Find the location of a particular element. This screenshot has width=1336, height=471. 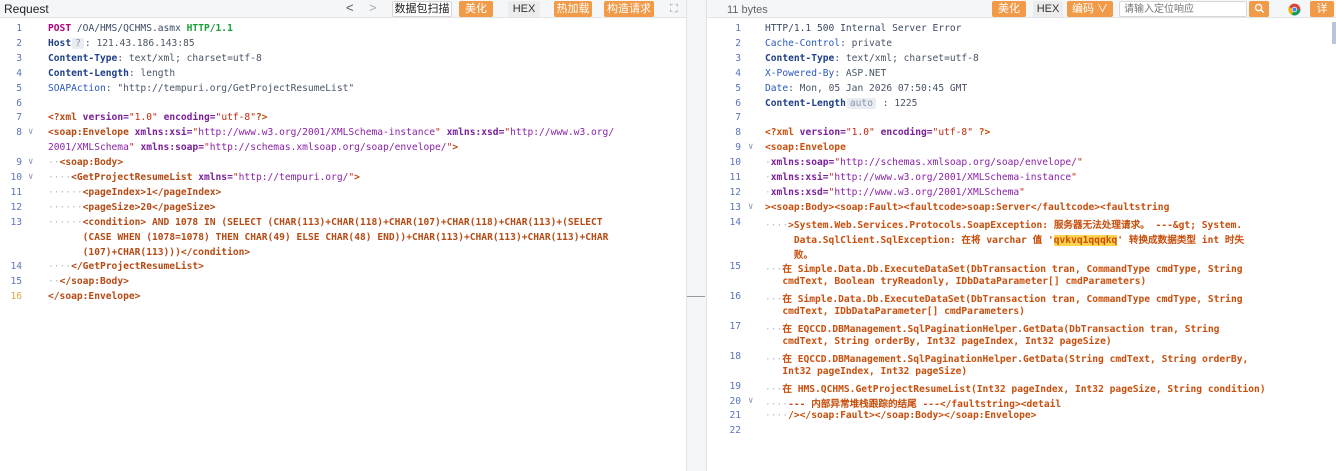

code-token: cmdParameters) is located at coordinates (1106, 281).